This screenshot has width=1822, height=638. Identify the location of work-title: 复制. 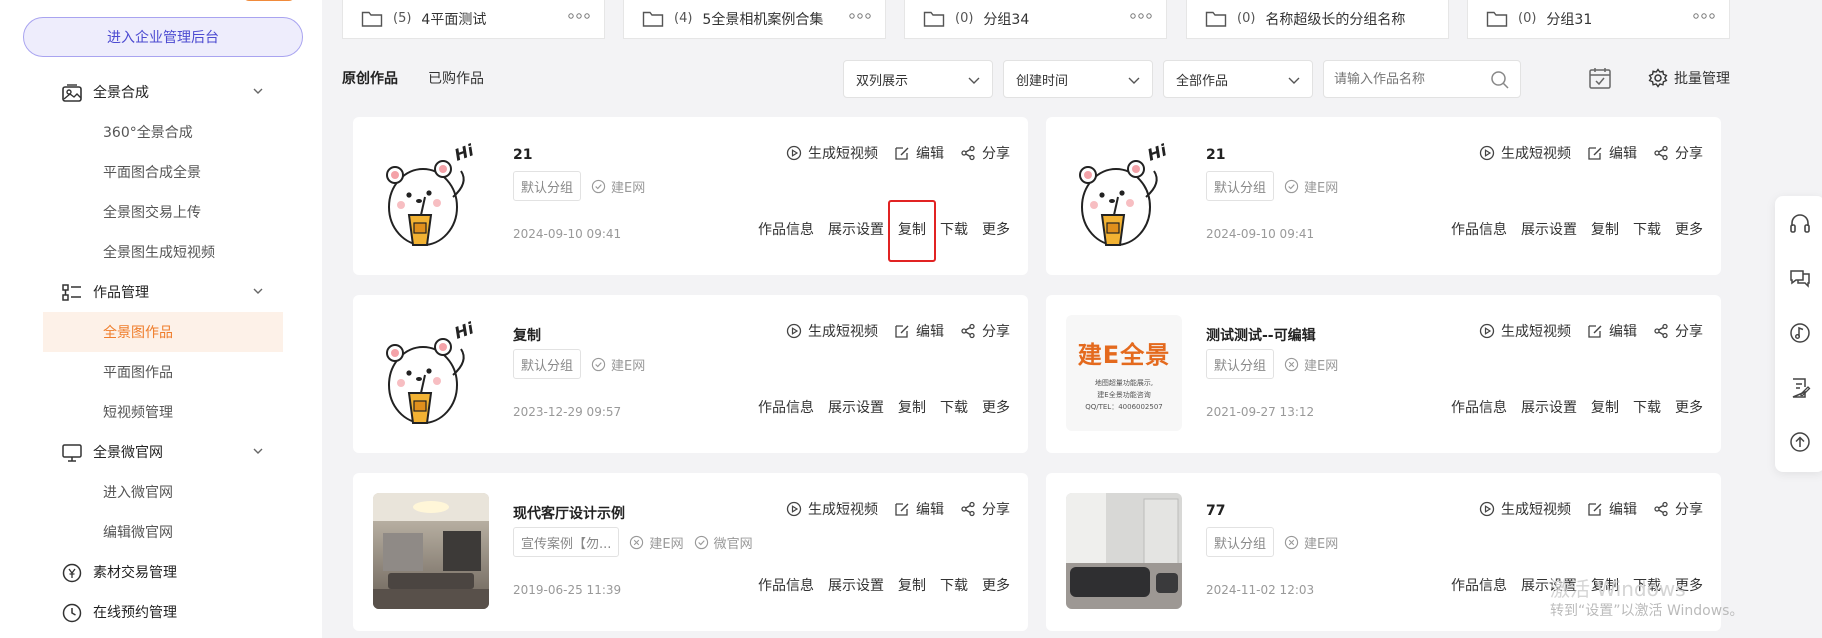
(527, 335).